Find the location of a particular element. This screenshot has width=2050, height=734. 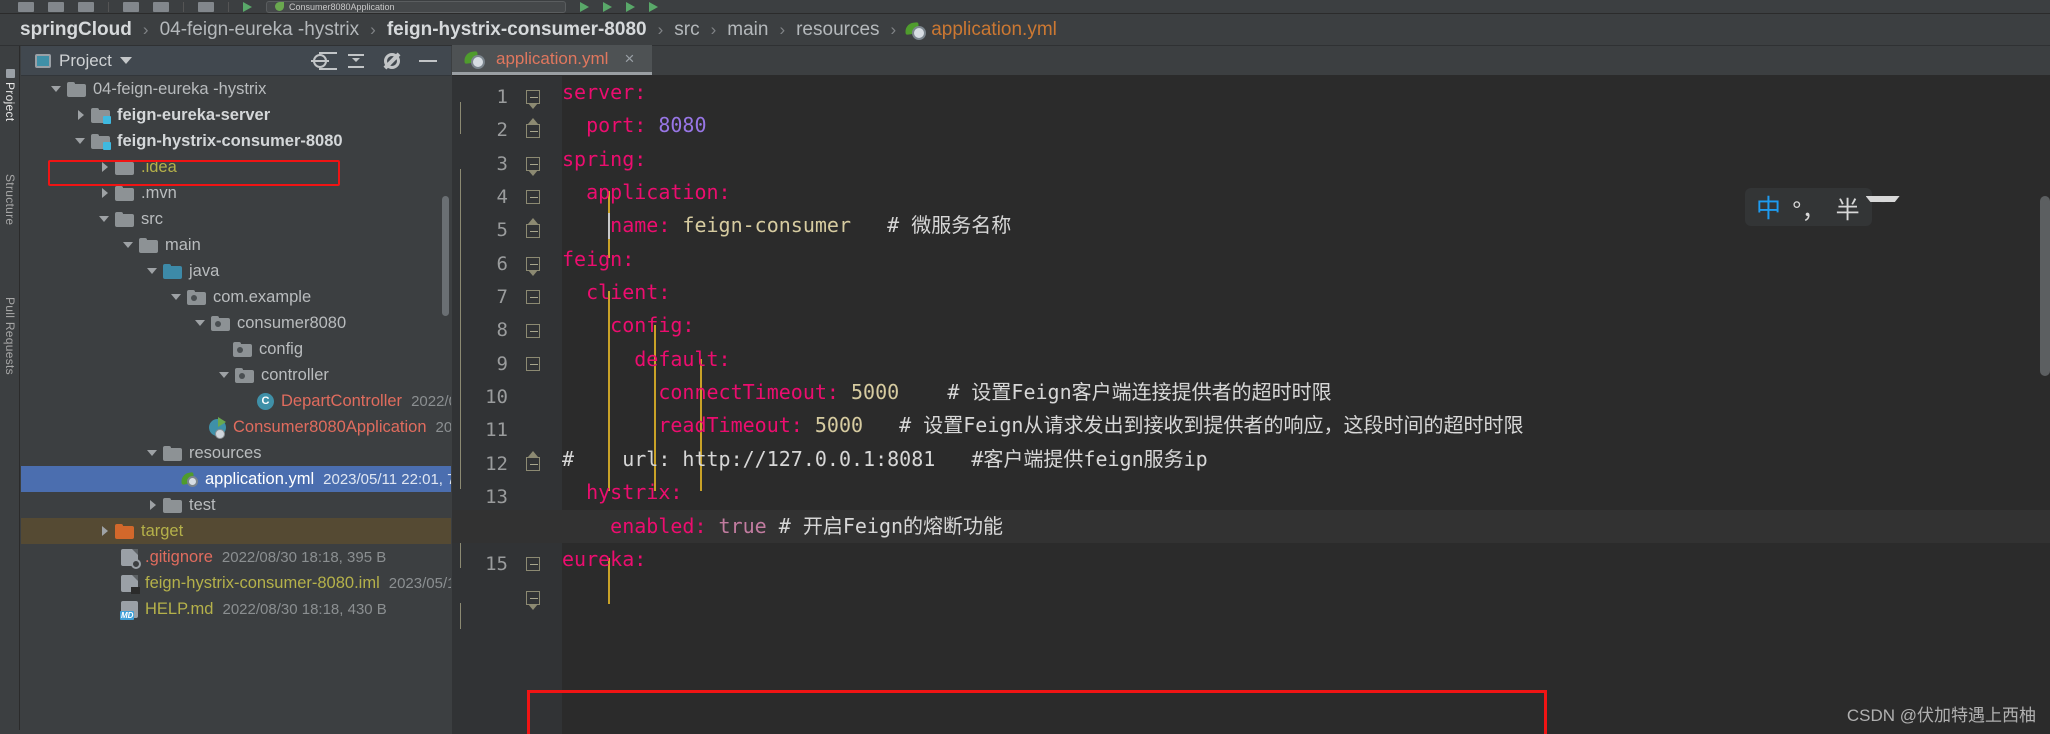

tree-row-gitignore: .gitignore 2022/08/30 18:18, 395 B is located at coordinates (236, 557).